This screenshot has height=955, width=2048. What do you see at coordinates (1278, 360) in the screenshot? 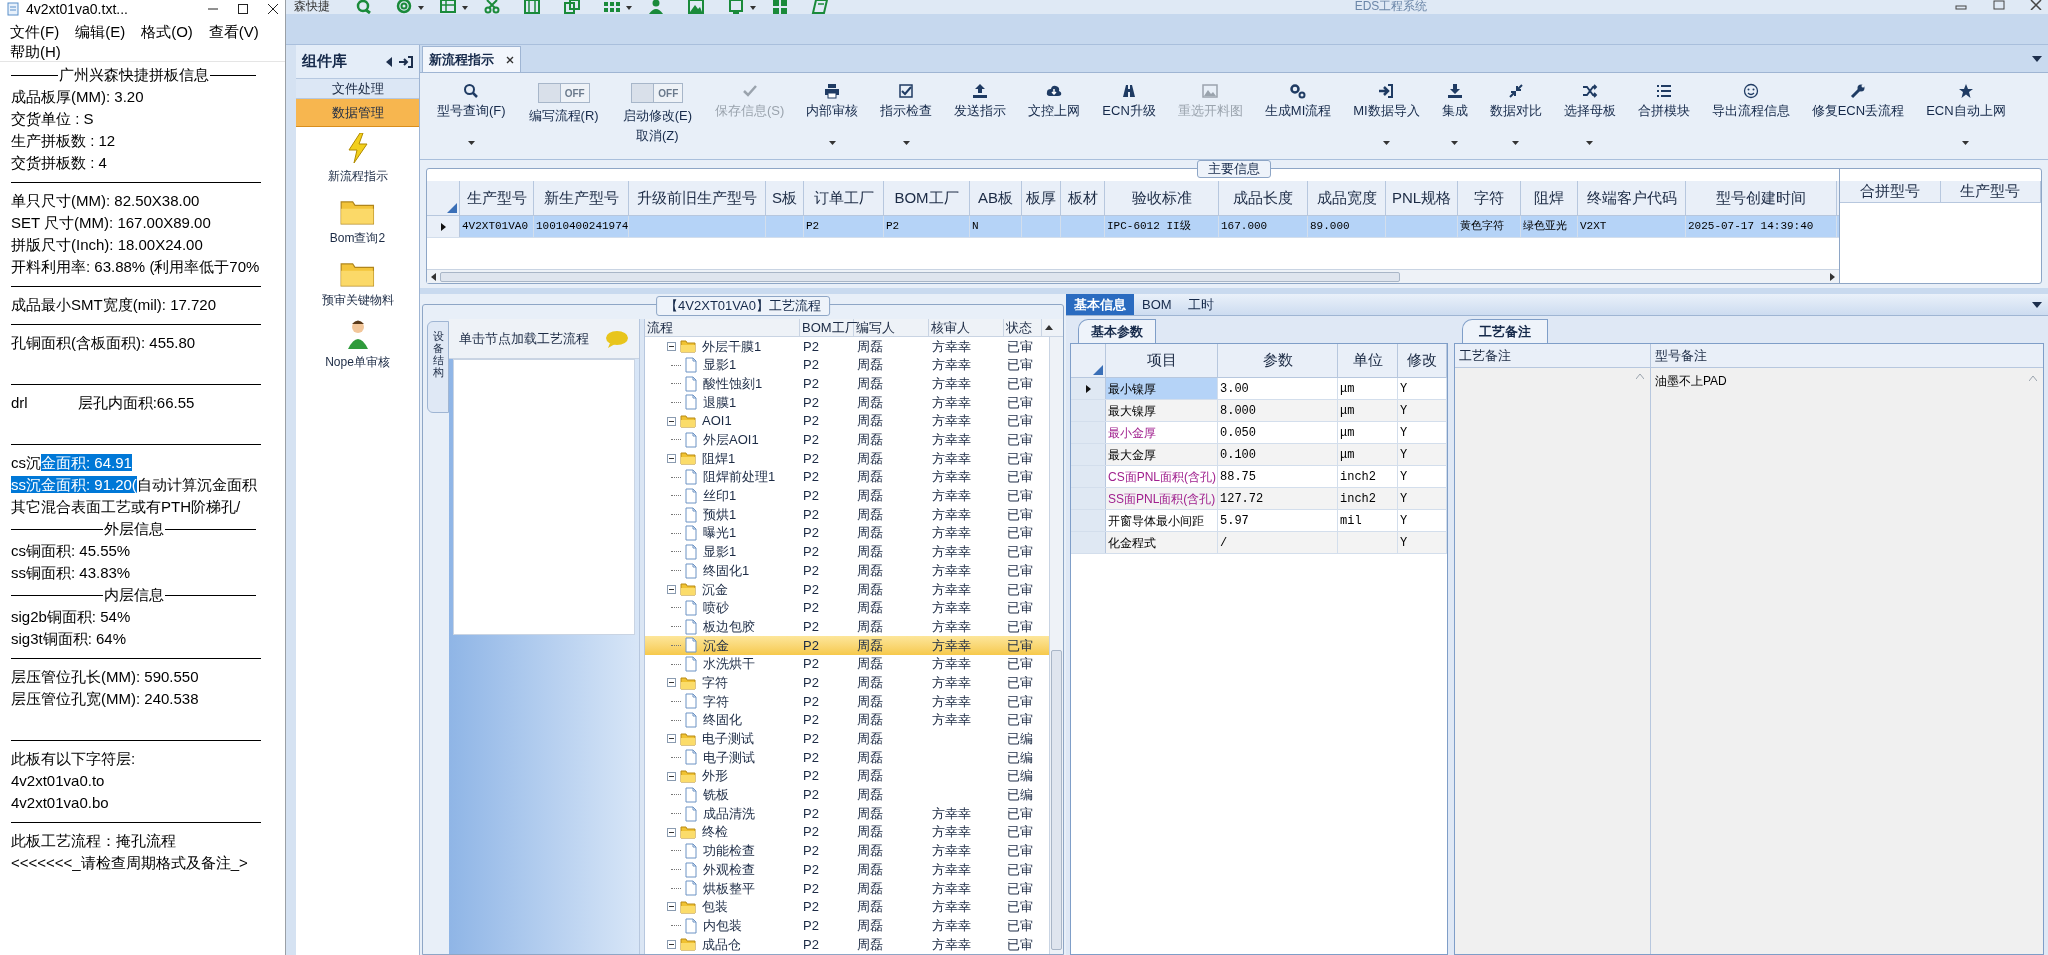
I see `column-header: 参数` at bounding box center [1278, 360].